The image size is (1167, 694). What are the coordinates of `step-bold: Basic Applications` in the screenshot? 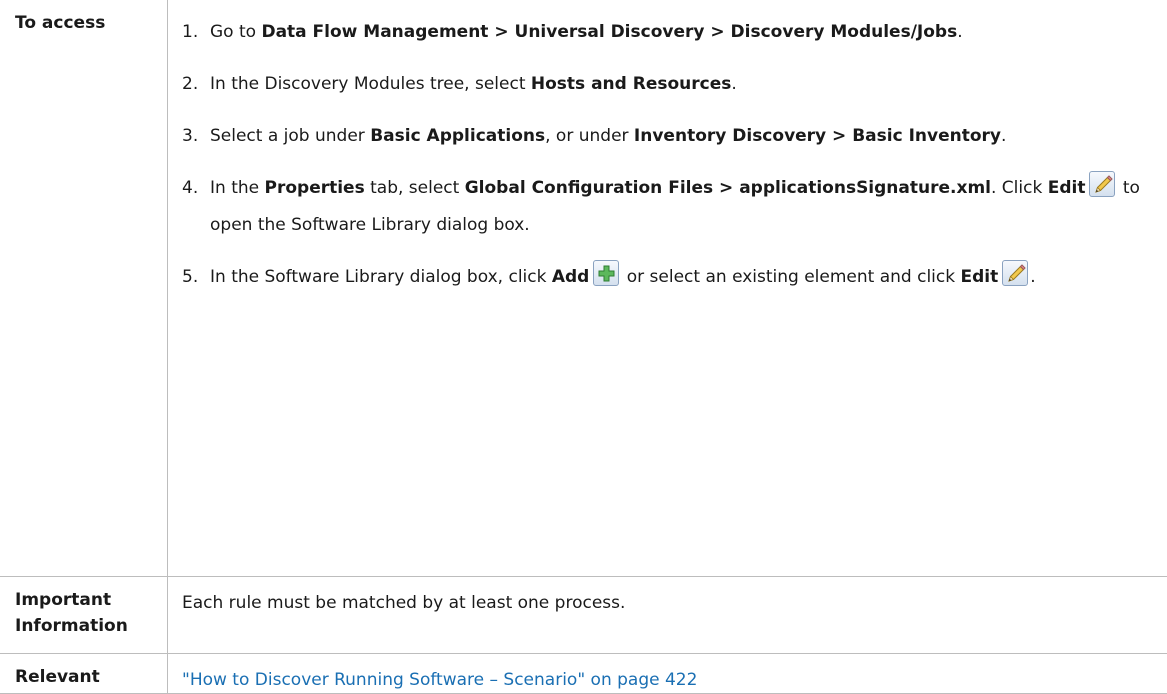 It's located at (457, 136).